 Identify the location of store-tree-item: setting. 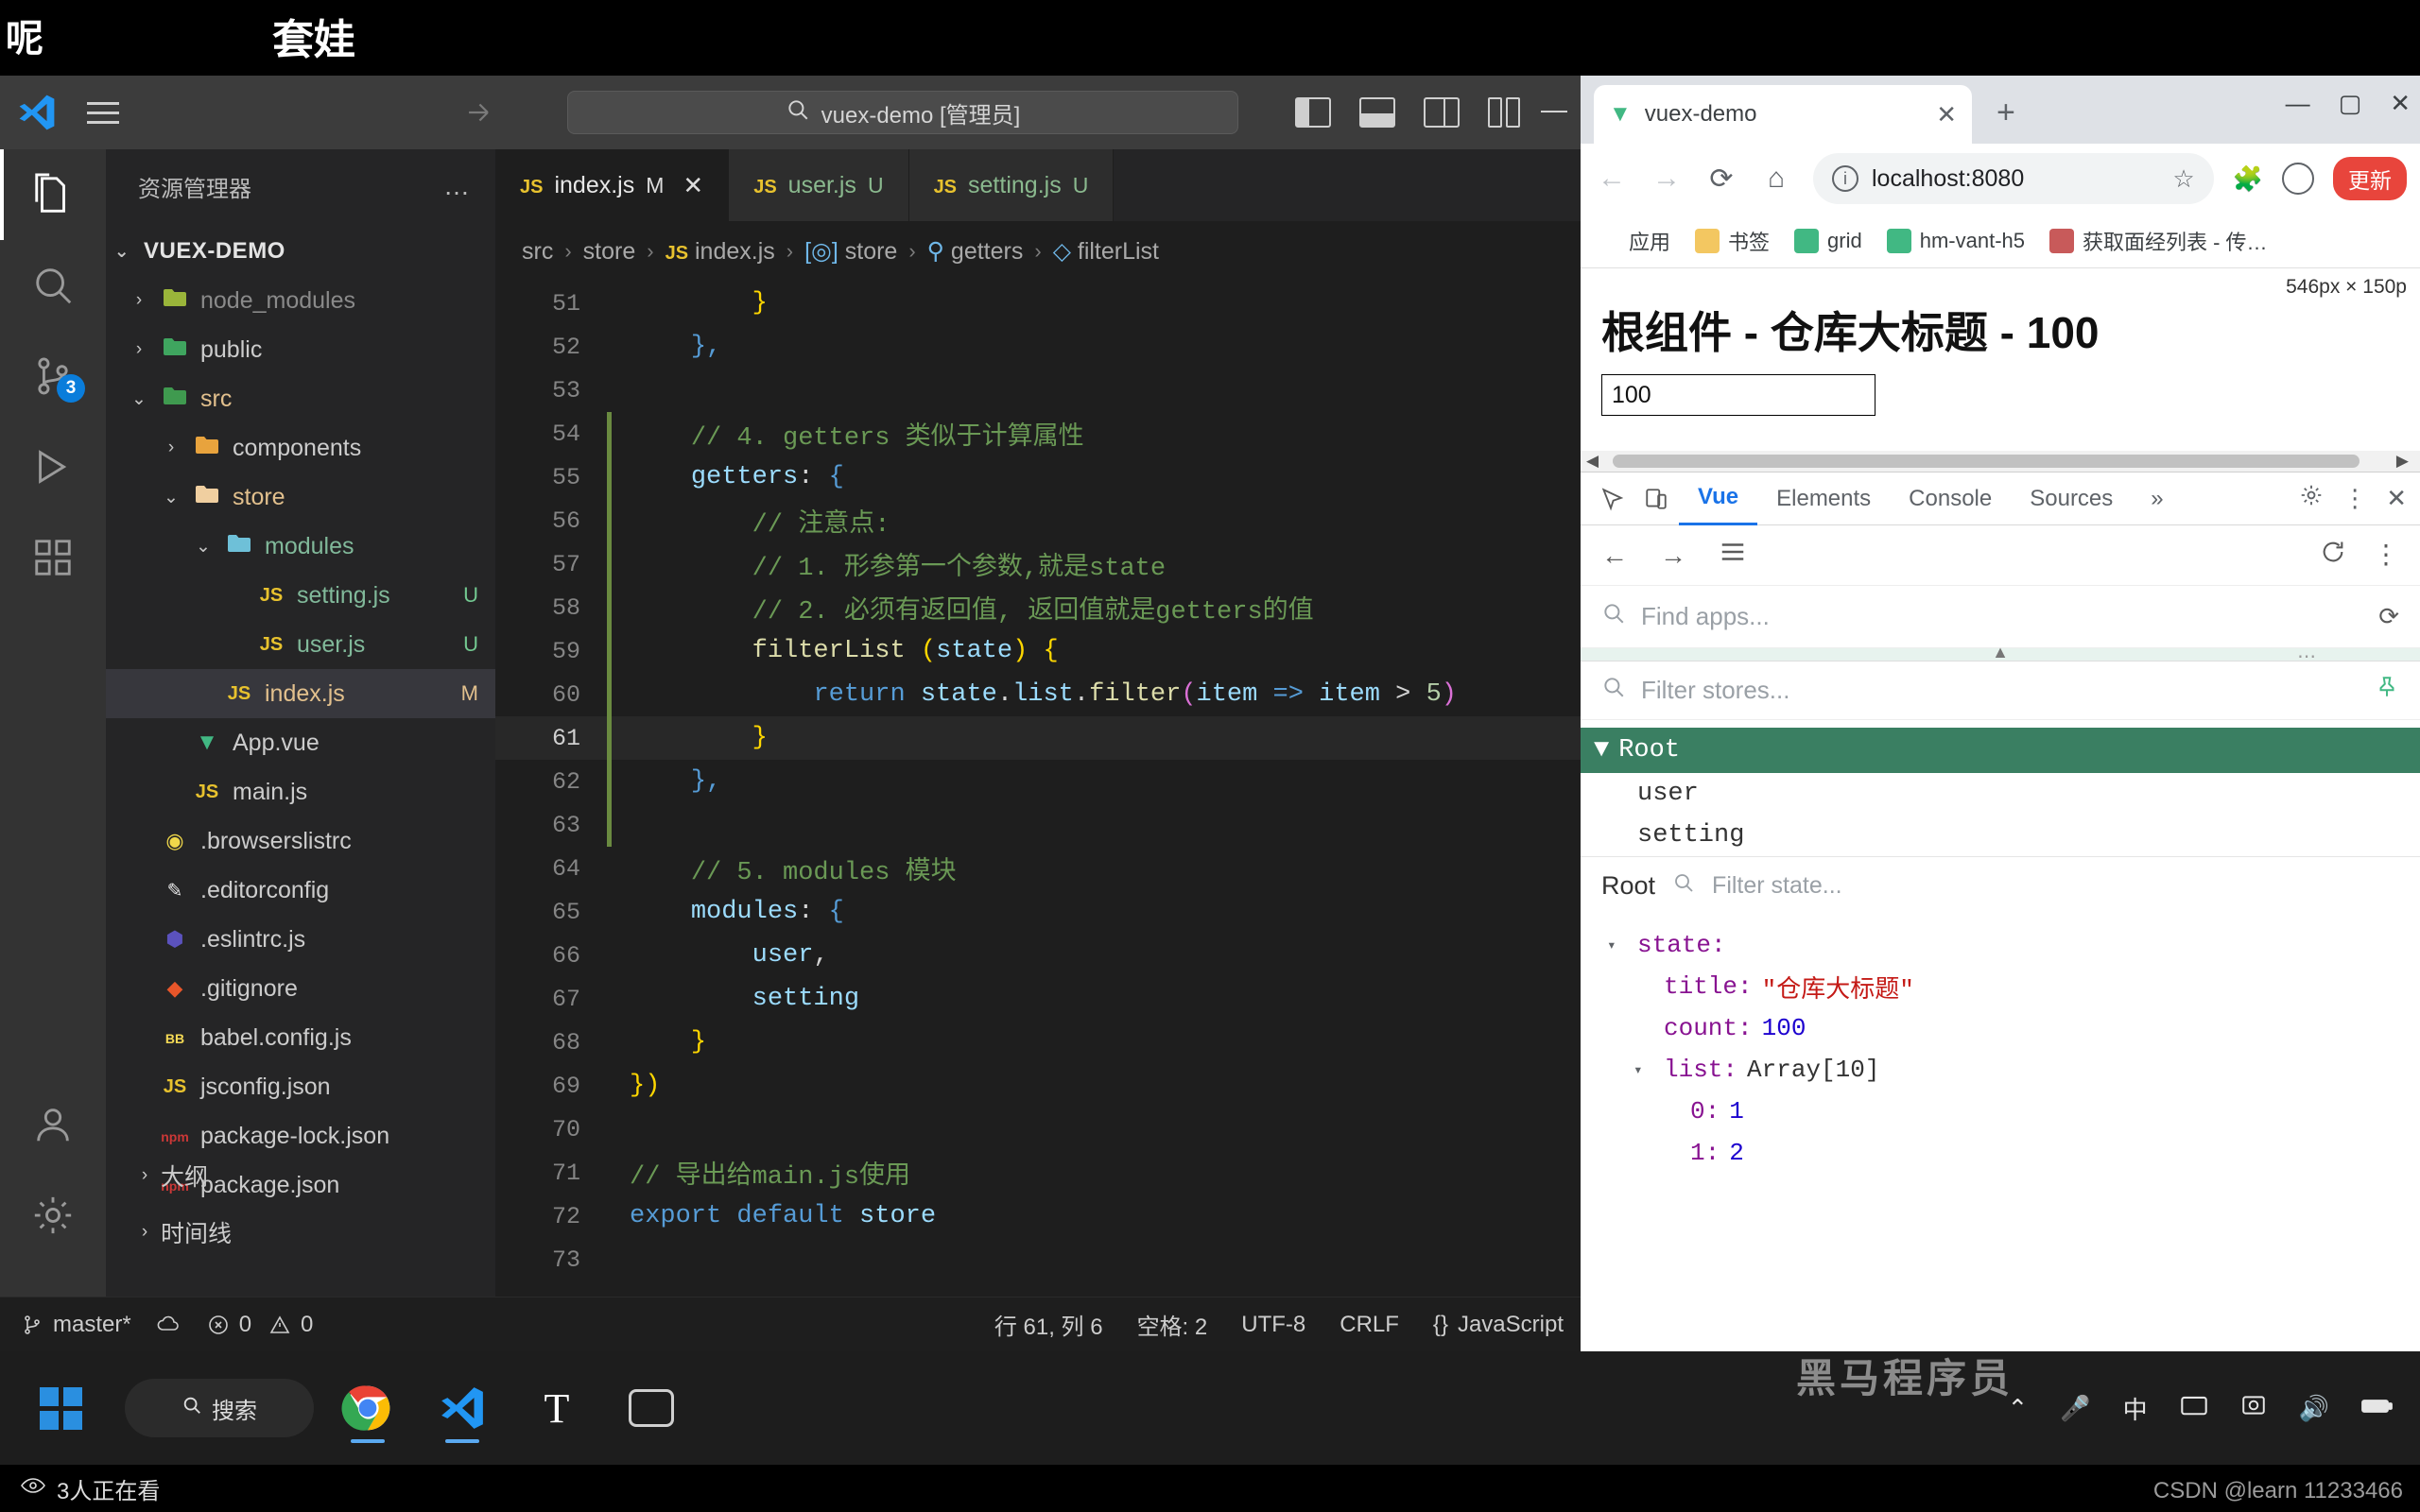
(2000, 835).